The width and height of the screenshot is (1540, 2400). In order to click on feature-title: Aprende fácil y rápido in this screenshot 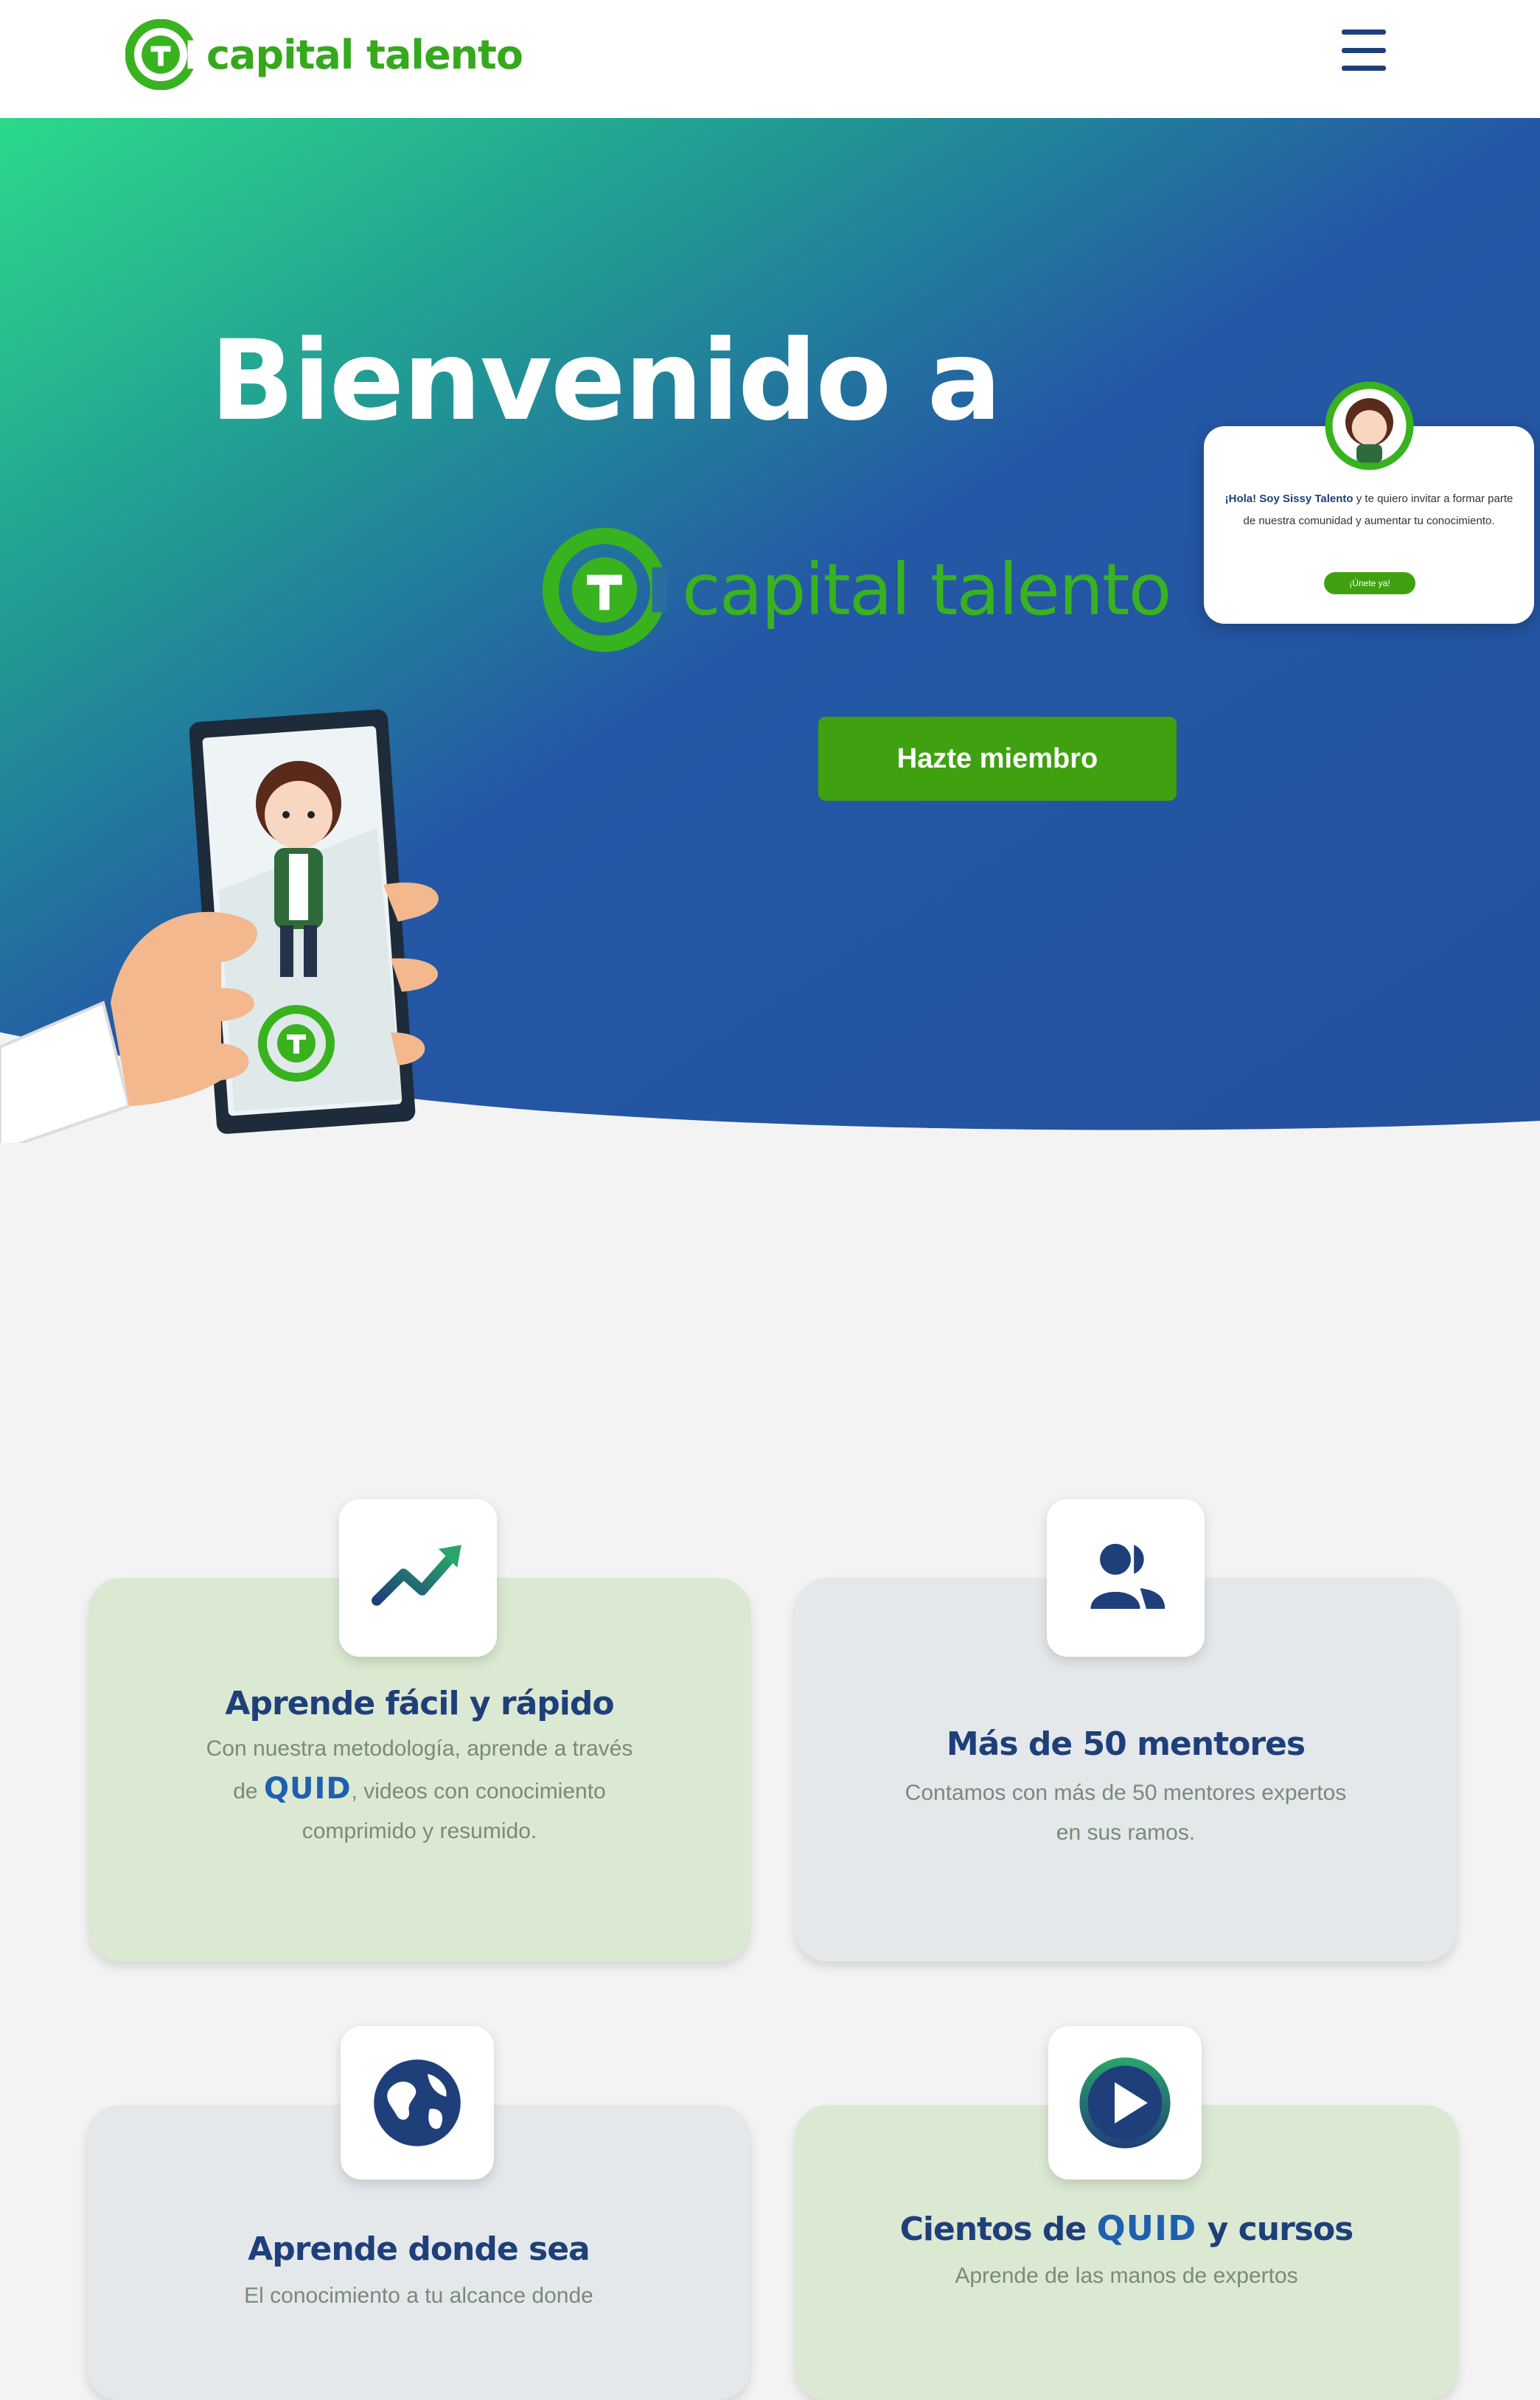, I will do `click(419, 1703)`.